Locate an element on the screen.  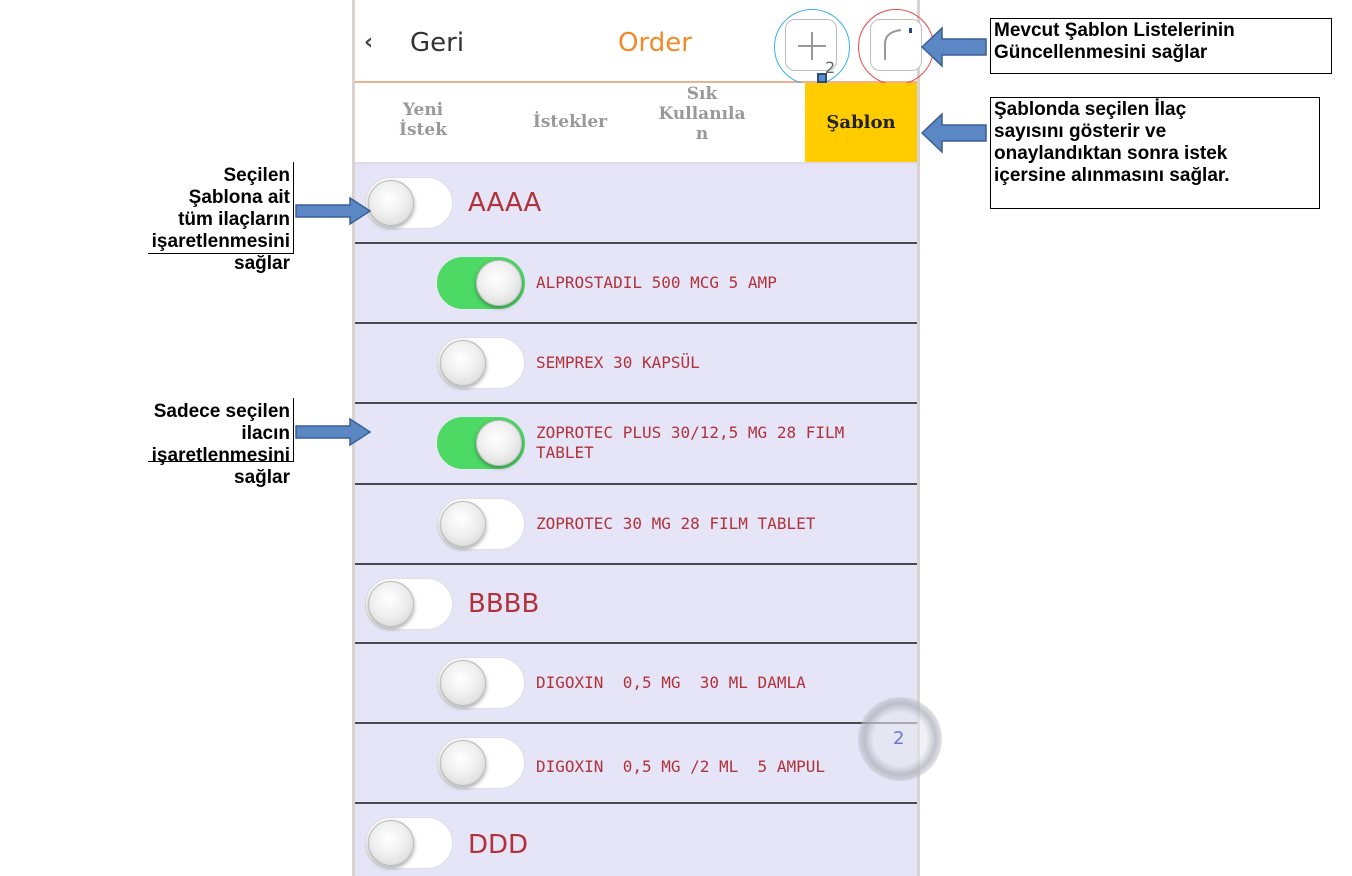
annotation-text: tüm ilaçların is located at coordinates (234, 219).